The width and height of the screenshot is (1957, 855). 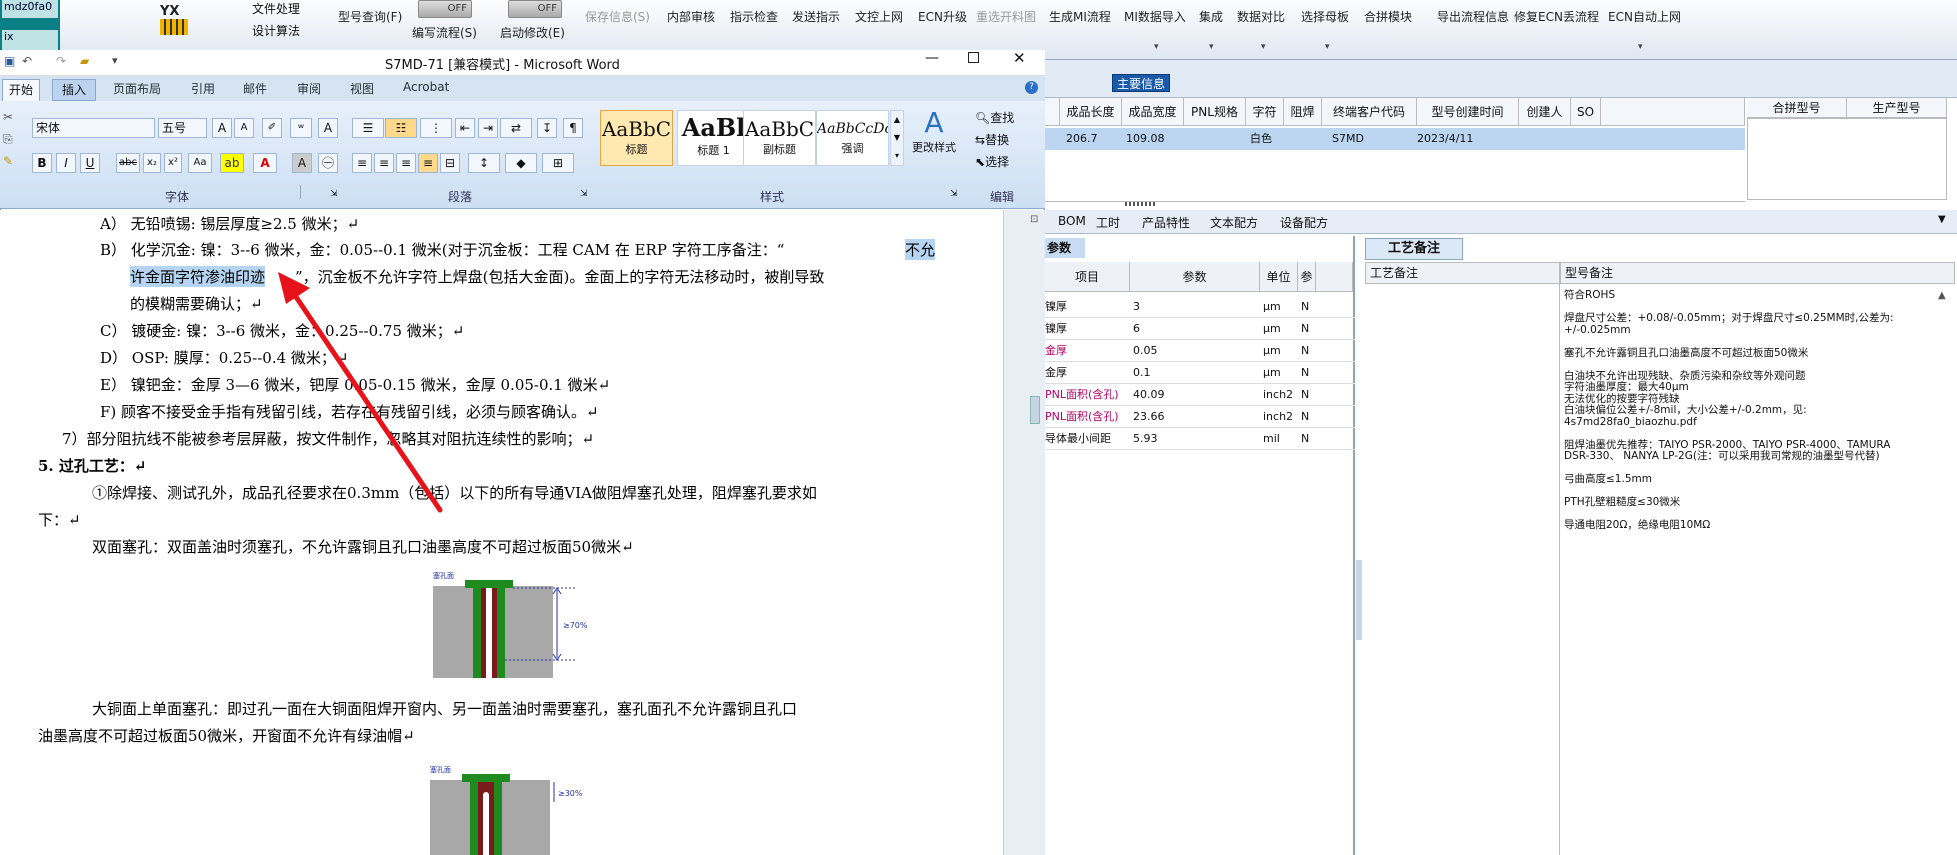 I want to click on sort-icon: ↧, so click(x=547, y=128).